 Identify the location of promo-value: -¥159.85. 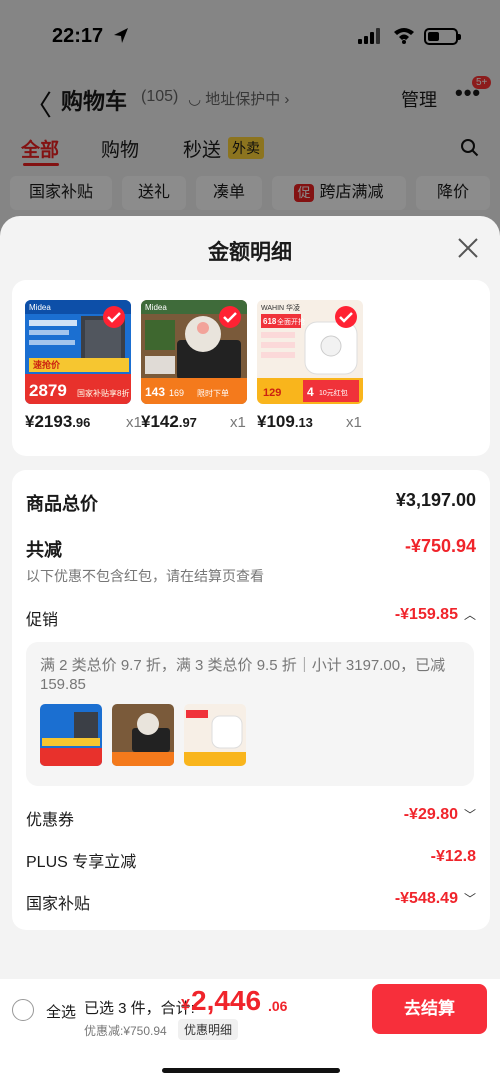
(426, 614).